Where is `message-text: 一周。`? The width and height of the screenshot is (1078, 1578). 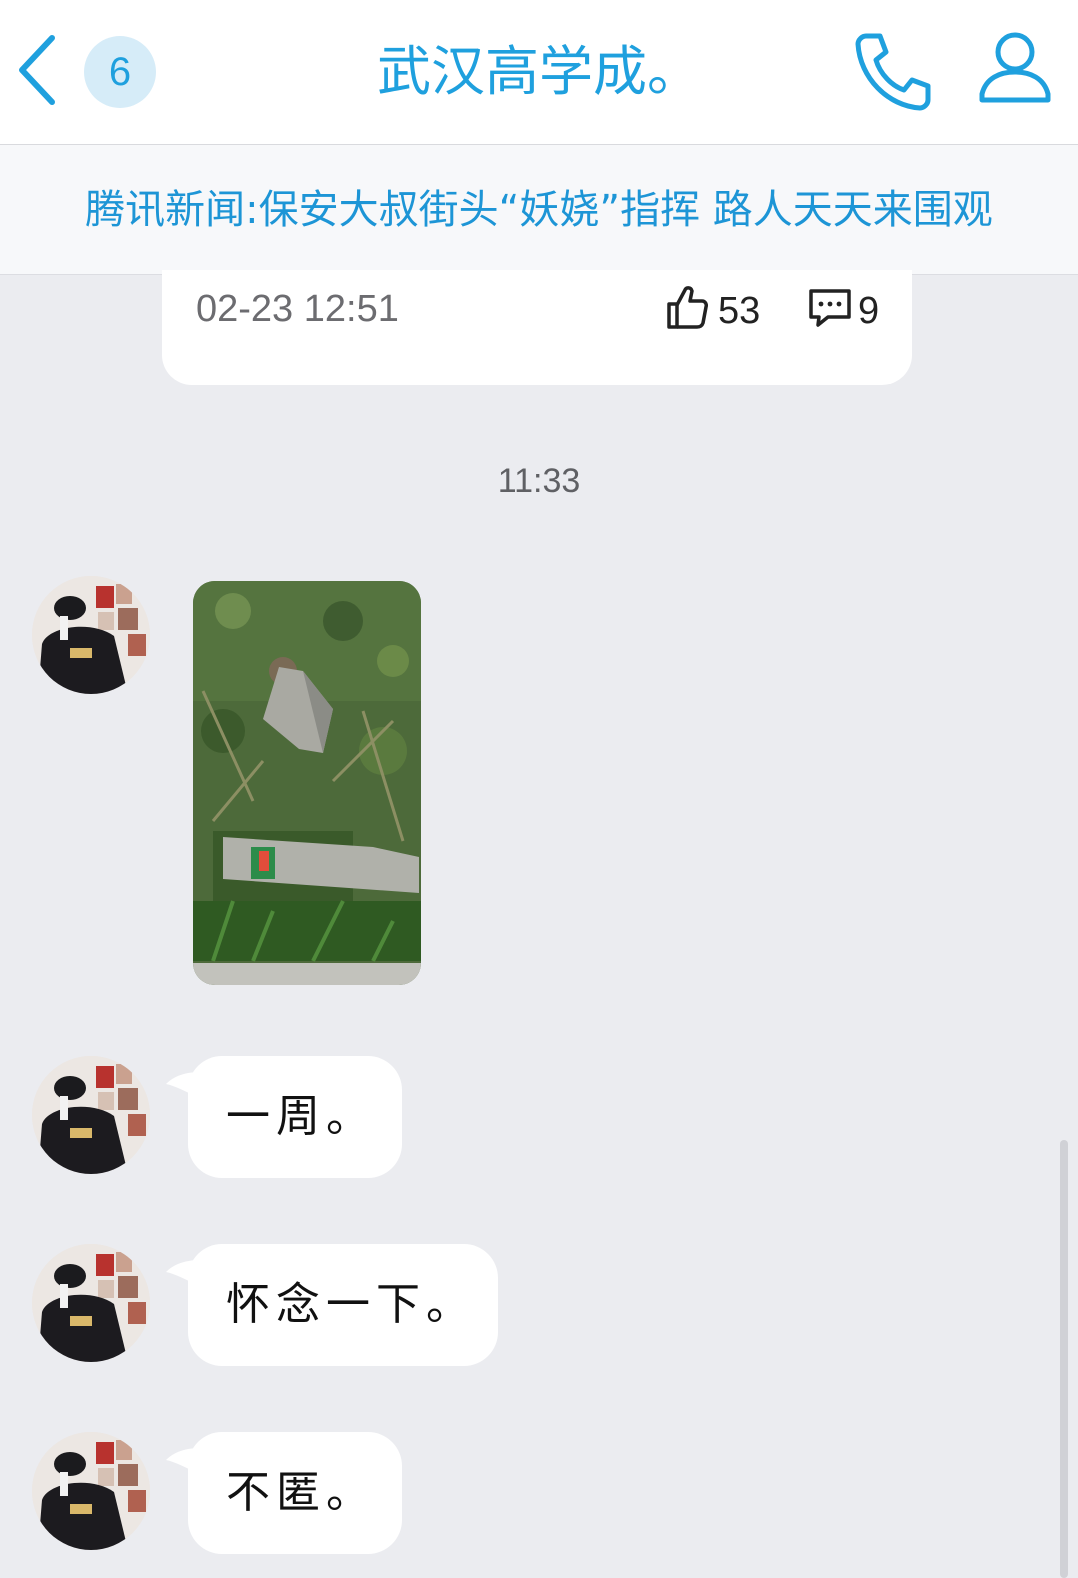 message-text: 一周。 is located at coordinates (301, 1116).